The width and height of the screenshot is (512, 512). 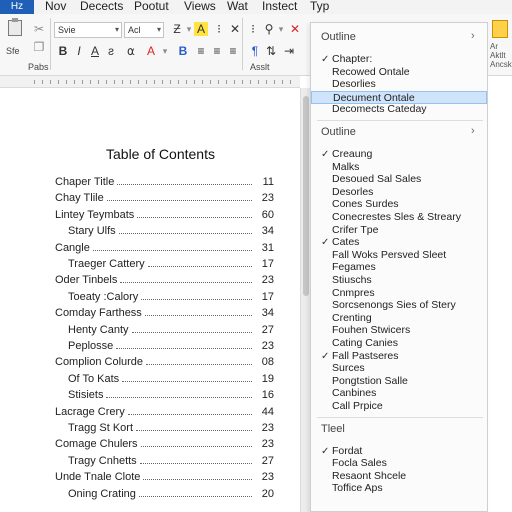 What do you see at coordinates (399, 84) in the screenshot?
I see `panel-menu-item: Desorlies` at bounding box center [399, 84].